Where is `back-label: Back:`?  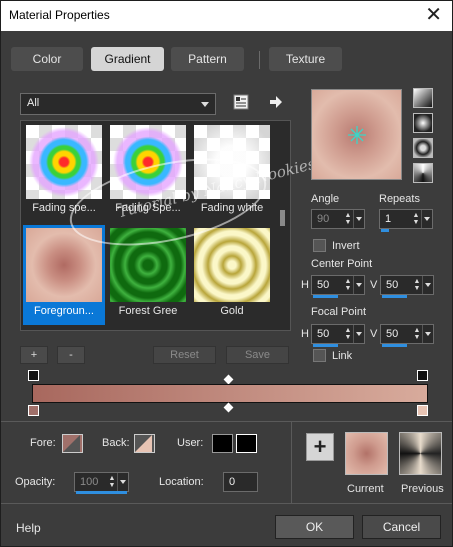 back-label: Back: is located at coordinates (116, 443).